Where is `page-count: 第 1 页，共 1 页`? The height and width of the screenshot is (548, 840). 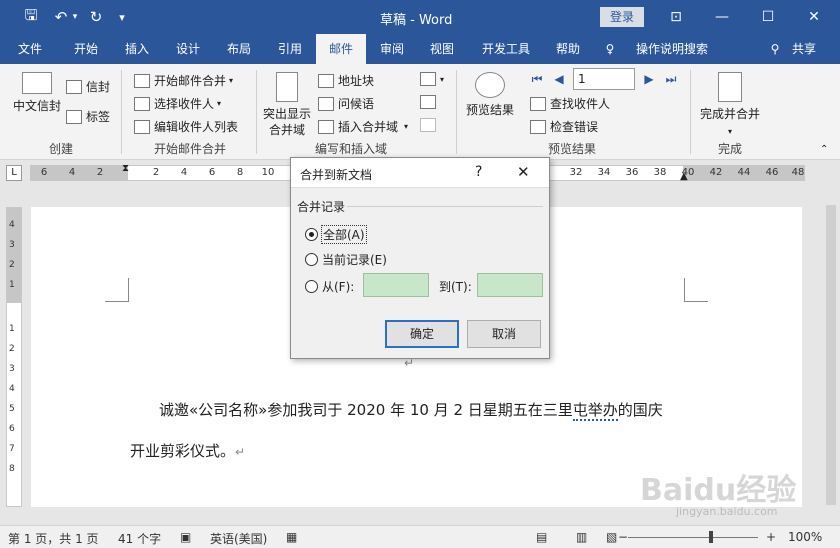
page-count: 第 1 页，共 1 页 is located at coordinates (53, 538).